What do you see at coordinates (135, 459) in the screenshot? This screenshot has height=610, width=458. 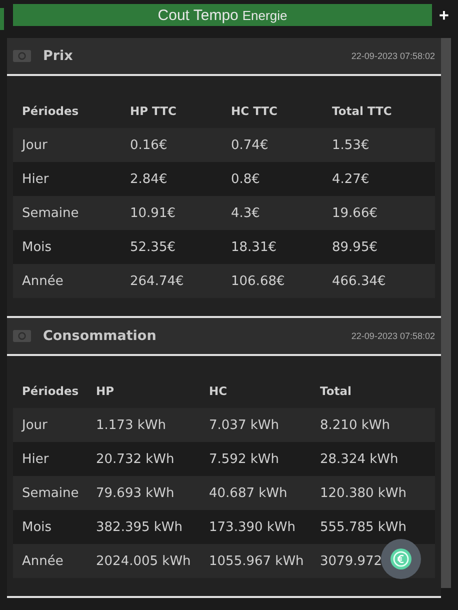 I see `table-cell-text: 20.732 kWh` at bounding box center [135, 459].